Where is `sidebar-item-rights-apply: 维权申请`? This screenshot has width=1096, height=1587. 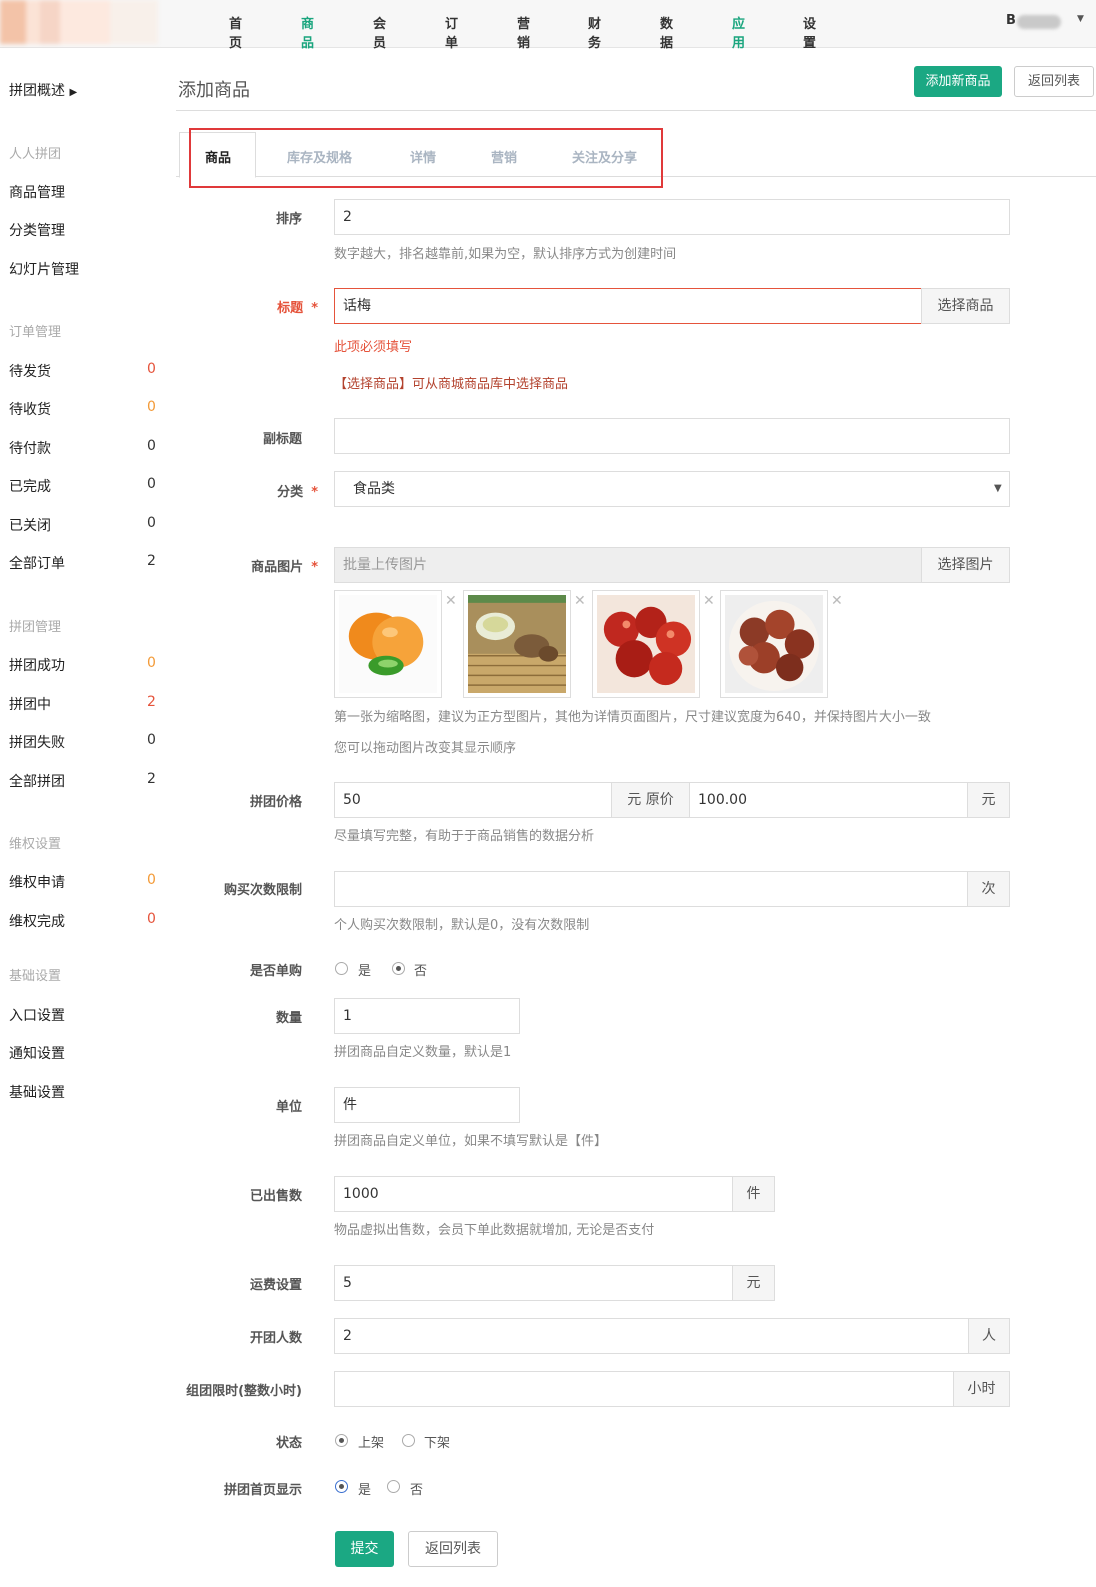 sidebar-item-rights-apply: 维权申请 is located at coordinates (37, 882).